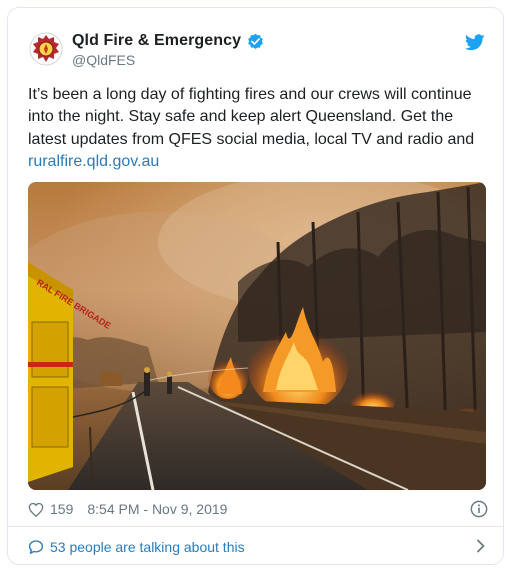  Describe the element at coordinates (168, 60) in the screenshot. I see `handle: @QldFES` at that location.